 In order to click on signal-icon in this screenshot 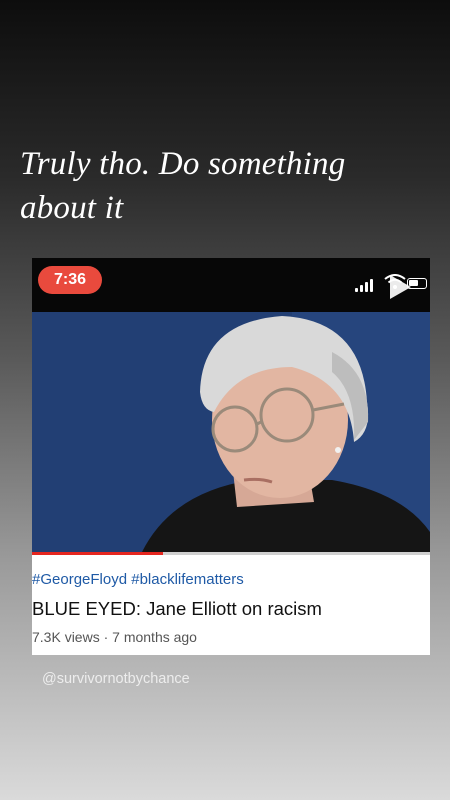, I will do `click(366, 285)`.